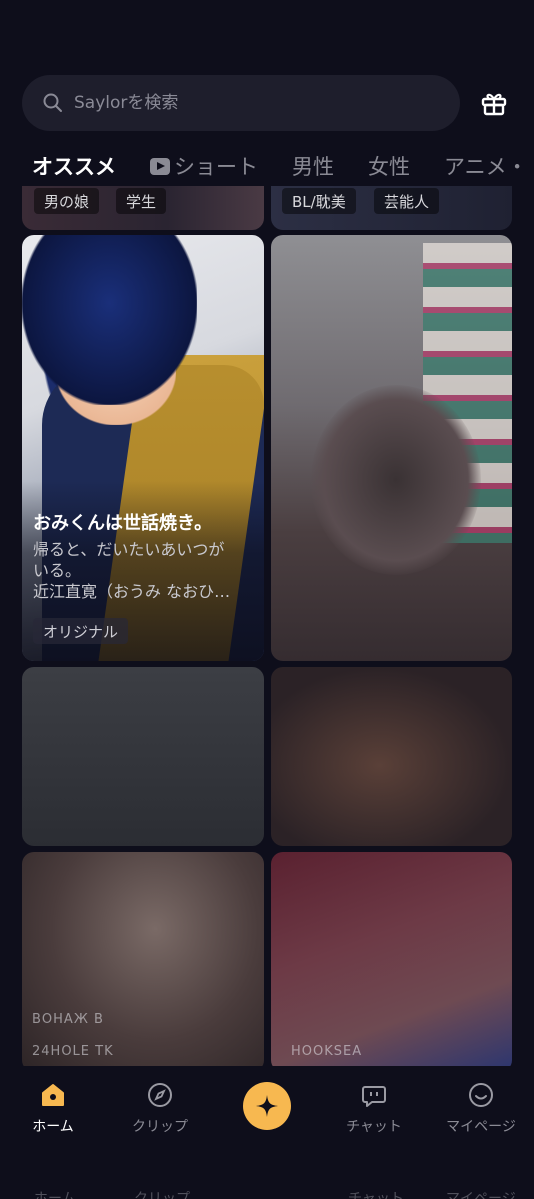 This screenshot has height=1199, width=534. What do you see at coordinates (81, 631) in the screenshot?
I see `card-tag: オリジナル` at bounding box center [81, 631].